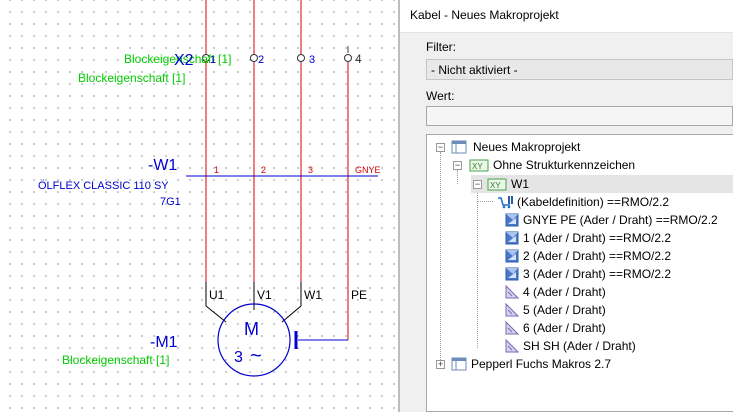  What do you see at coordinates (162, 165) in the screenshot?
I see `cable-name: -W1` at bounding box center [162, 165].